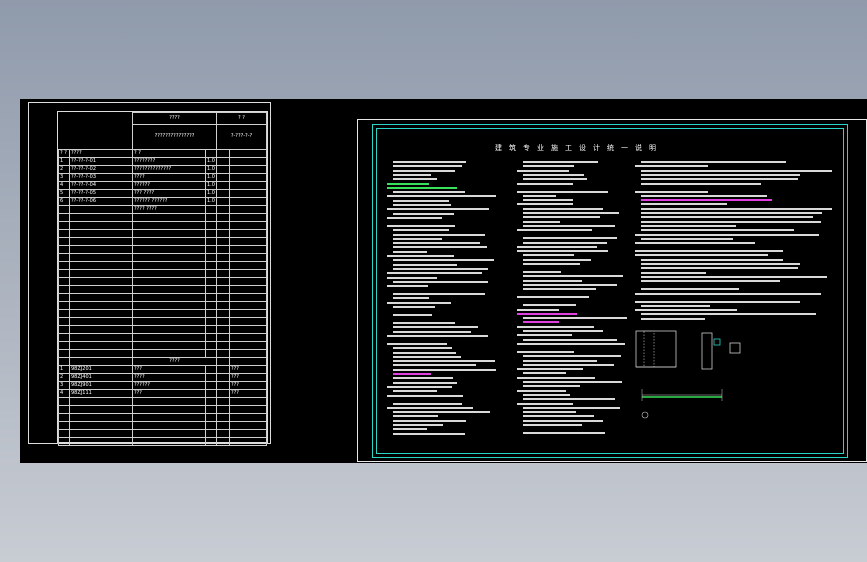  Describe the element at coordinates (174, 137) in the screenshot. I see `project-label: ???????????????` at that location.